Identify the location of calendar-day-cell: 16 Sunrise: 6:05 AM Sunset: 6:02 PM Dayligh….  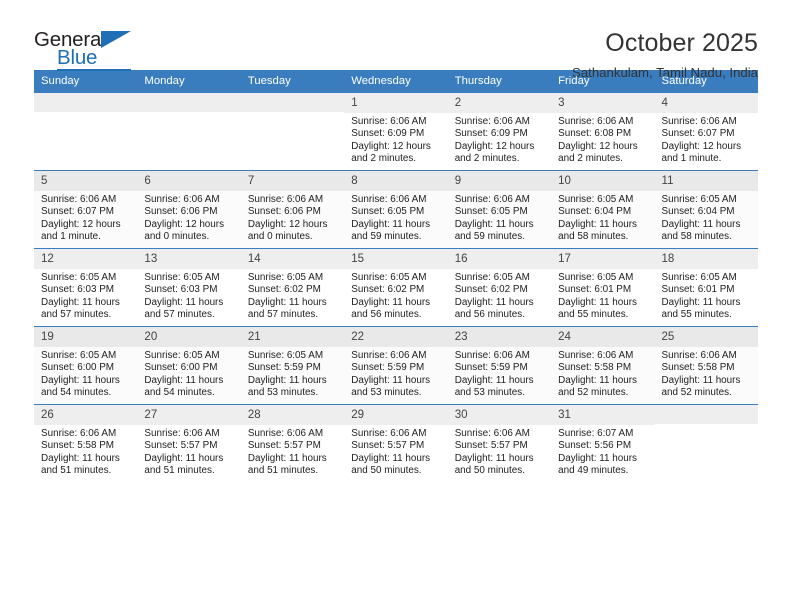
(499, 287).